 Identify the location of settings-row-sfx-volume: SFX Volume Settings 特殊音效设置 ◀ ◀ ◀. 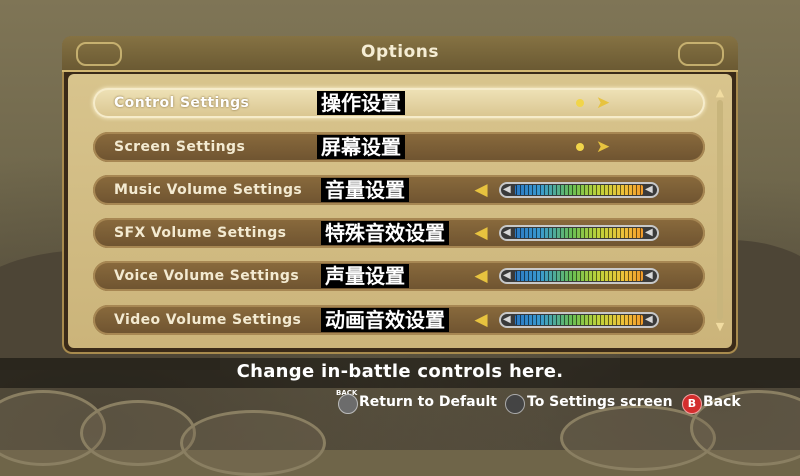
(399, 233).